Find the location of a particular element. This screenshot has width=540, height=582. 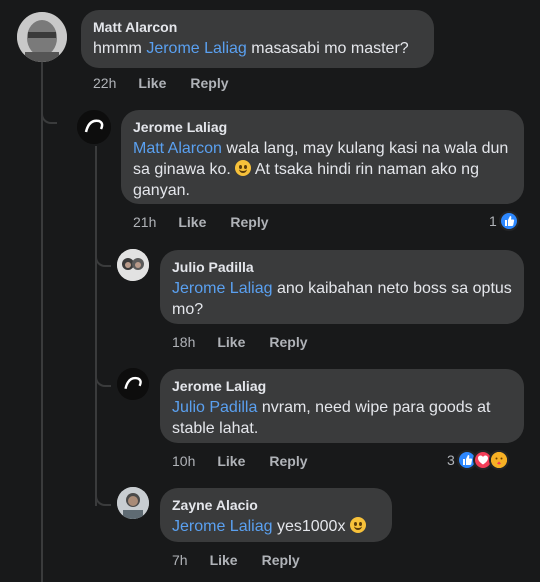

comment-text: hmmm Jerome Laliag masasabi mo master? is located at coordinates (251, 48).